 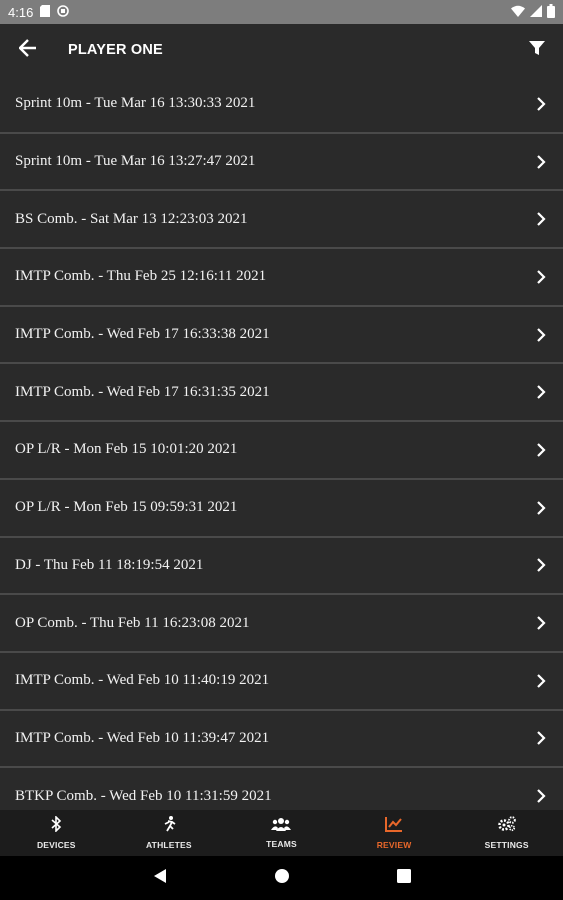 I want to click on system-home-button, so click(x=282, y=878).